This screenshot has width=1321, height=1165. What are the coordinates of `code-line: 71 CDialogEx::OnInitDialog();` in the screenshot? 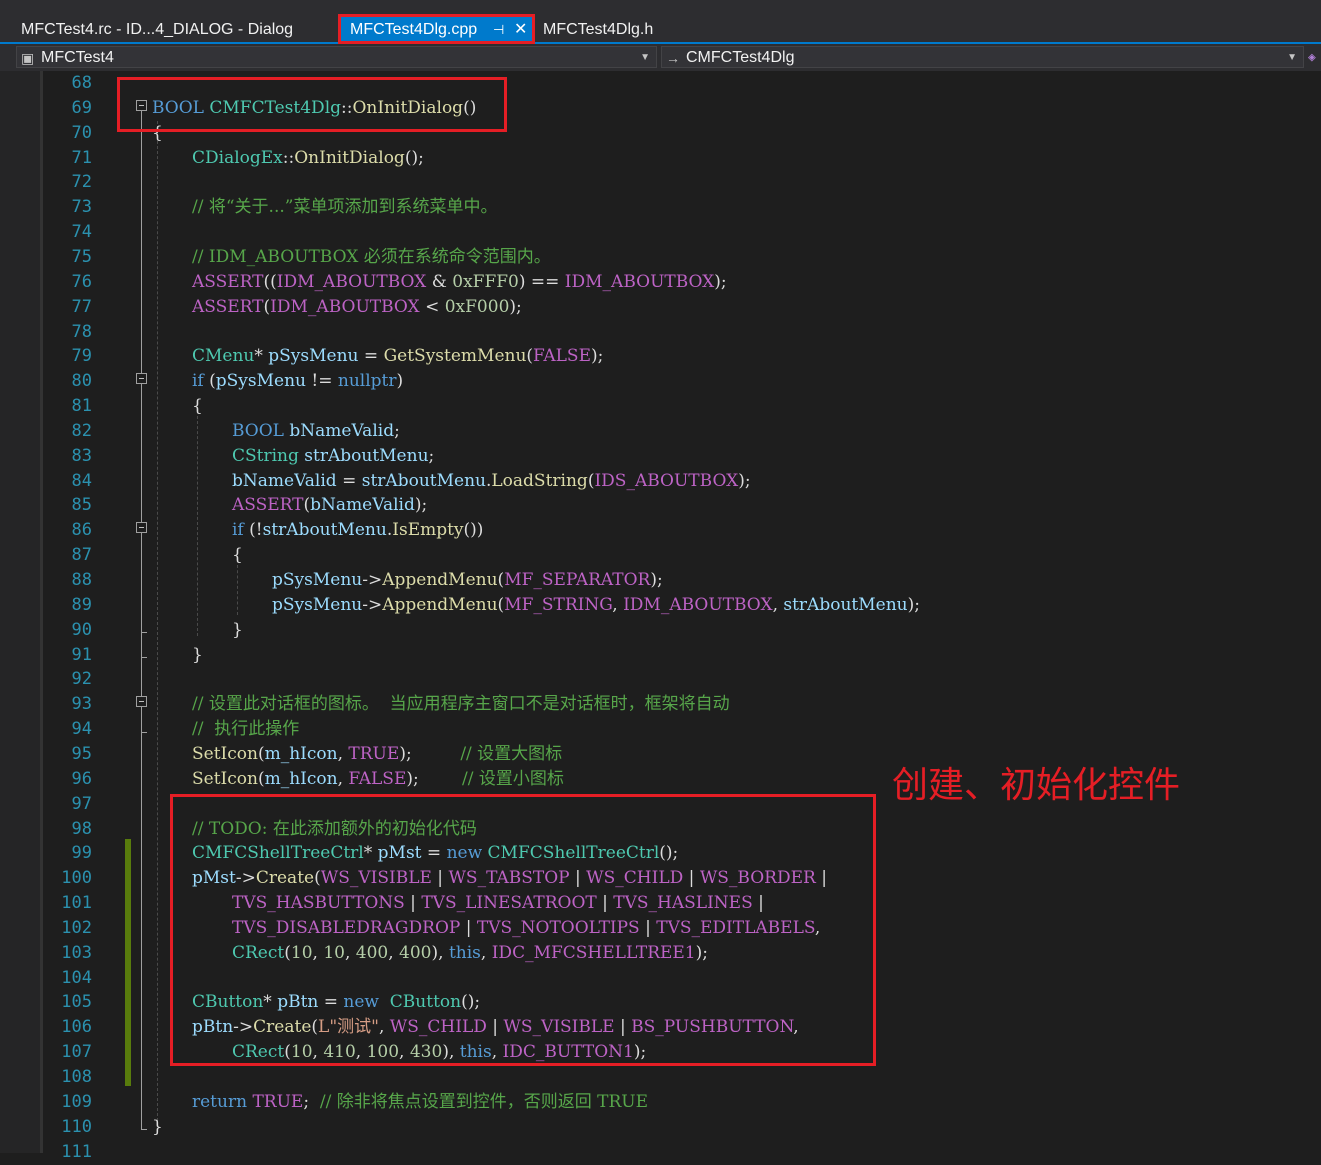 It's located at (660, 158).